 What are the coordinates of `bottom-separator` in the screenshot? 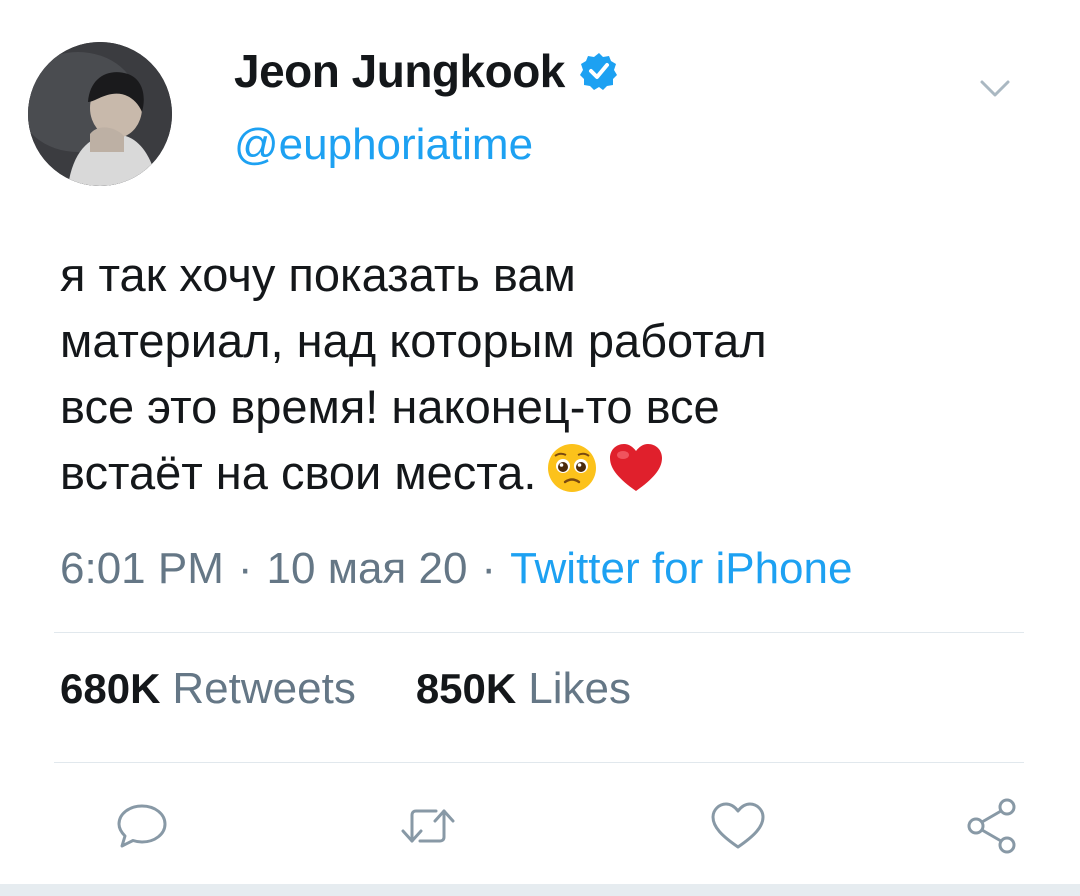 It's located at (540, 890).